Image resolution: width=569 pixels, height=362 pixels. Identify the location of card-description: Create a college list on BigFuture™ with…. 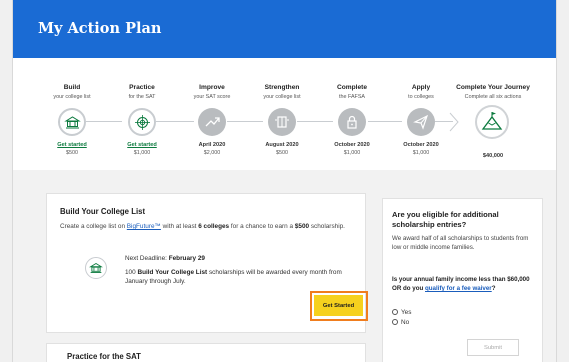
(202, 226).